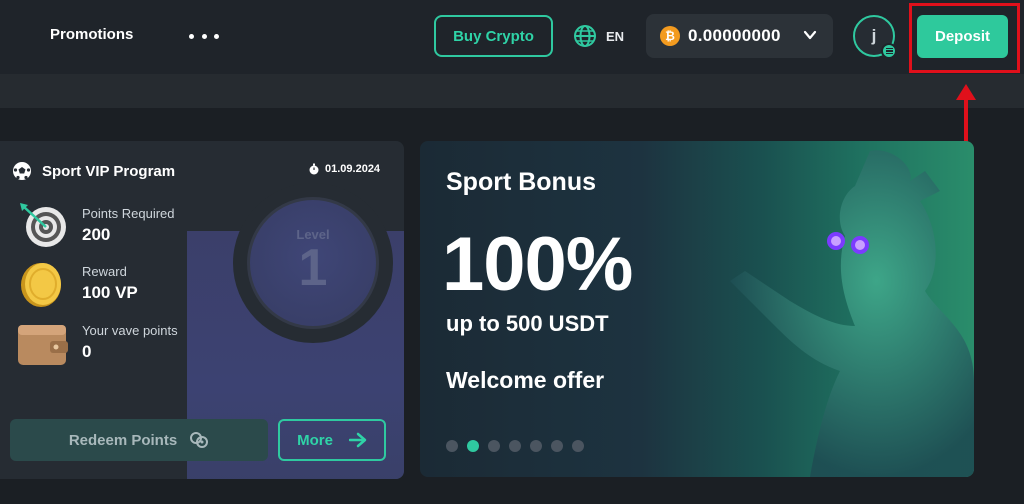  I want to click on stat-points-required: Points Required 200, so click(128, 225).